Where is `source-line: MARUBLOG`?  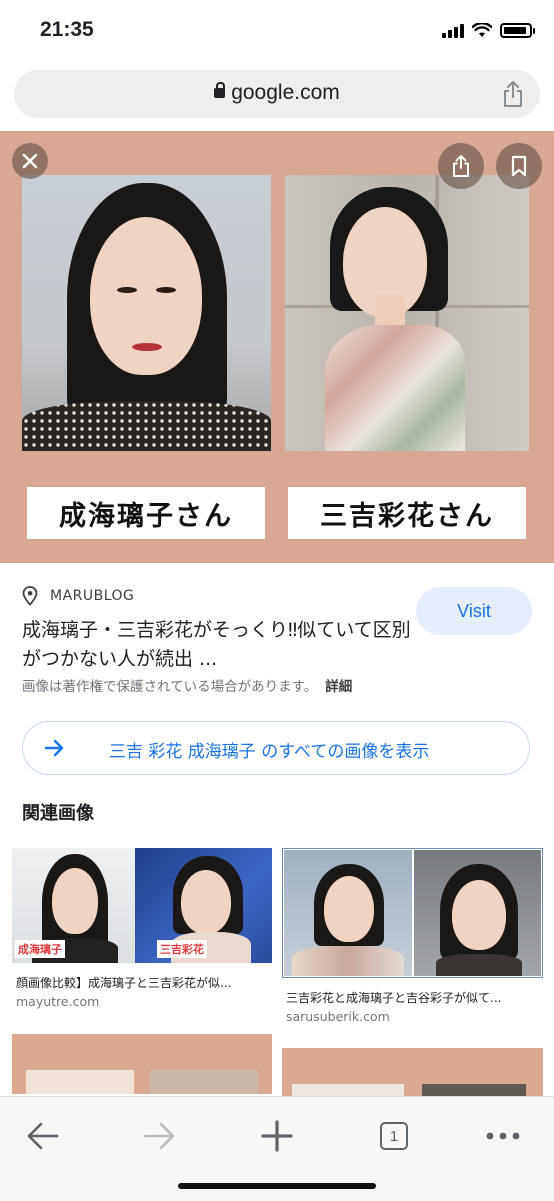 source-line: MARUBLOG is located at coordinates (78, 596).